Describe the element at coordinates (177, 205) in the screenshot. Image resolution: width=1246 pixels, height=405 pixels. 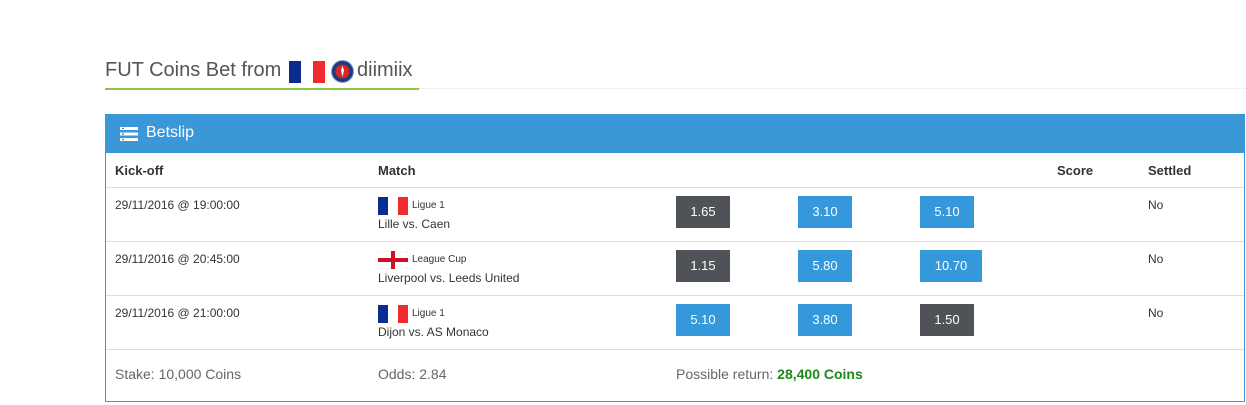
I see `kickoff-time: 29/11/2016 @ 19:00:00` at that location.